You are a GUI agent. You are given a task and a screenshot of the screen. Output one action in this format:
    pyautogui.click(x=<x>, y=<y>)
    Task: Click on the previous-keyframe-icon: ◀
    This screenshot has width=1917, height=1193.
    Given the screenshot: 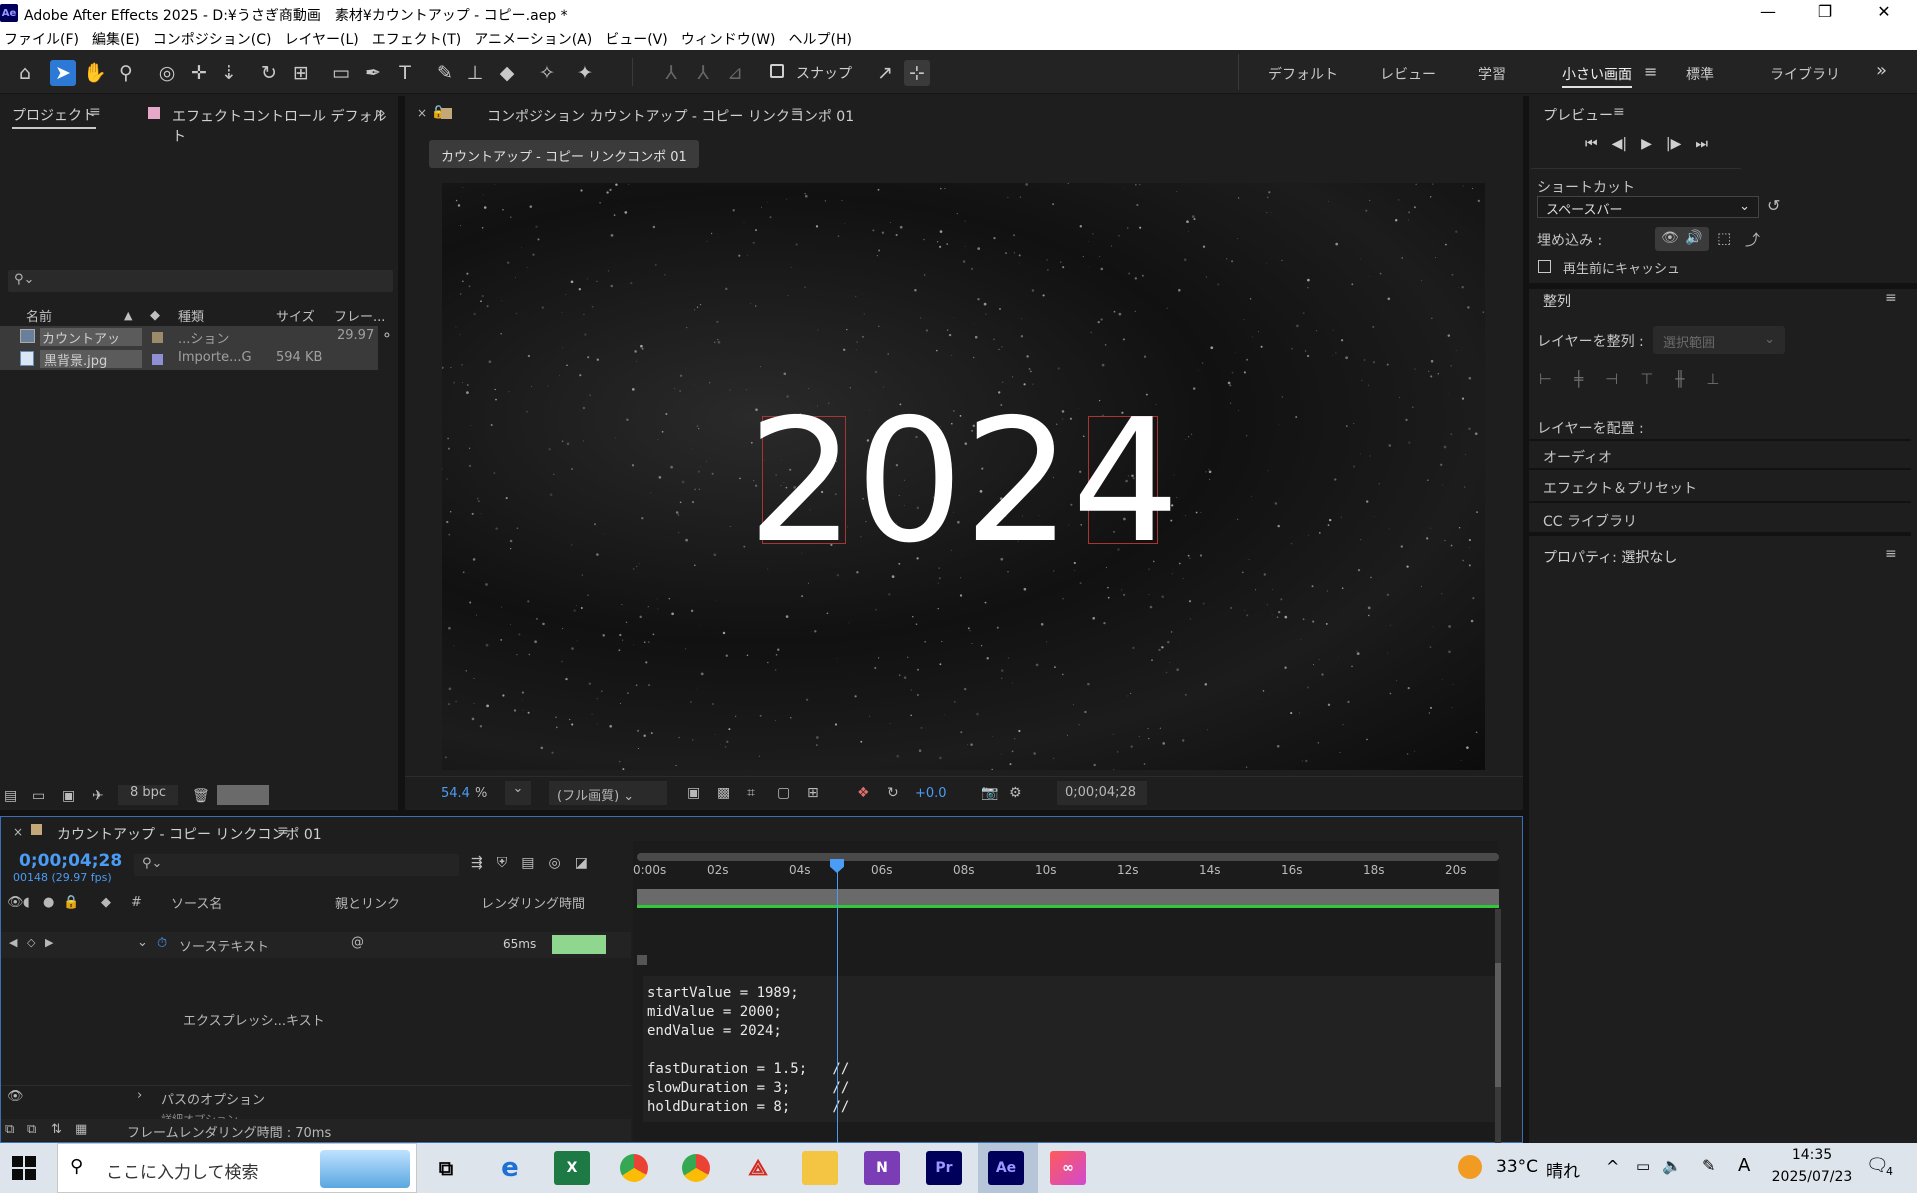 What is the action you would take?
    pyautogui.click(x=13, y=942)
    